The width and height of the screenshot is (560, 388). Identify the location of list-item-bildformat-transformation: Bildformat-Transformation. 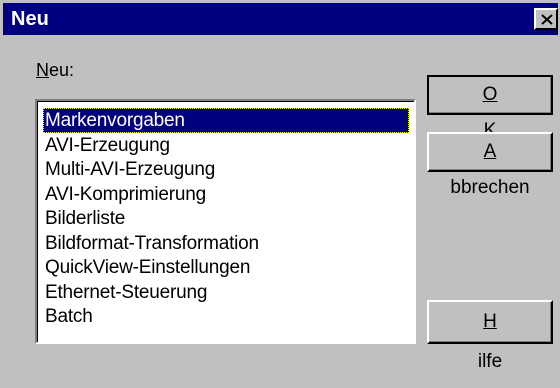
(152, 243).